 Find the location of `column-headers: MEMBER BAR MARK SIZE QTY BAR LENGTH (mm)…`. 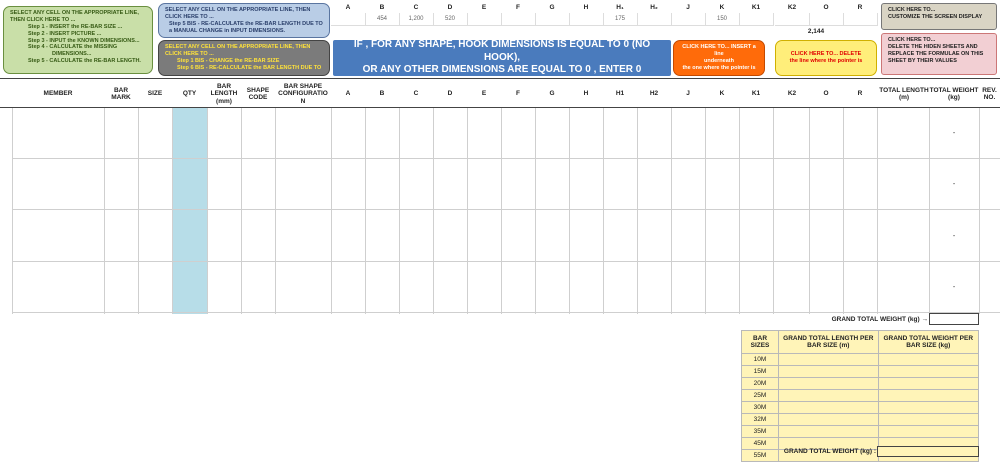

column-headers: MEMBER BAR MARK SIZE QTY BAR LENGTH (mm)… is located at coordinates (500, 93).